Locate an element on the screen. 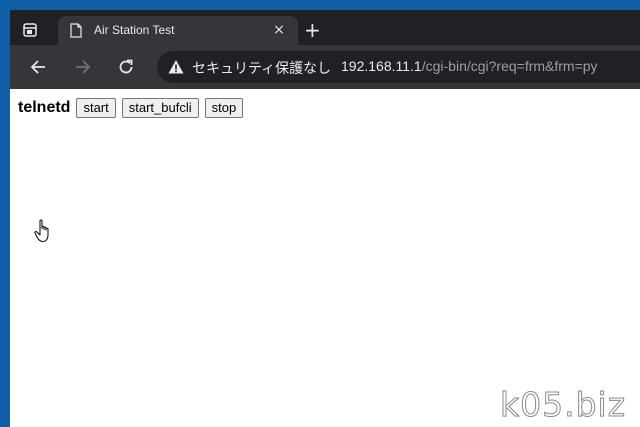 This screenshot has width=640, height=427. back-button is located at coordinates (38, 67).